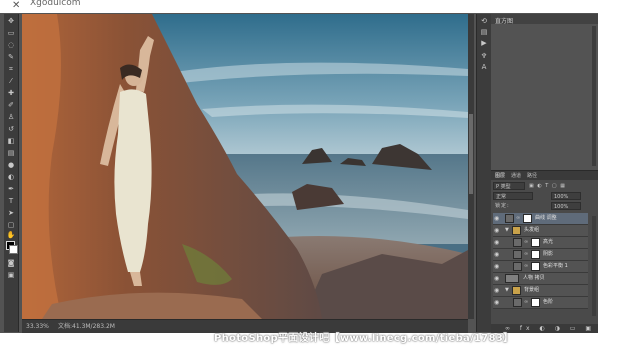  Describe the element at coordinates (11, 235) in the screenshot. I see `hand-tool-icon: ✋` at that location.